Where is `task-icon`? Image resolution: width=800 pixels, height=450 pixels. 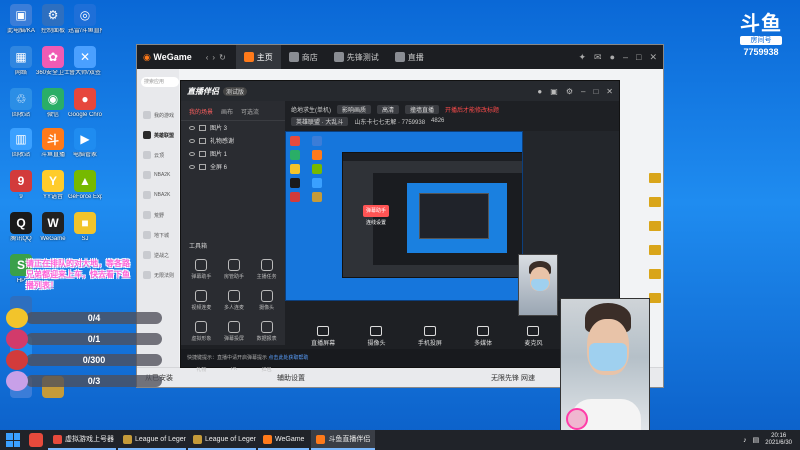
task-icon is located at coordinates (197, 439).